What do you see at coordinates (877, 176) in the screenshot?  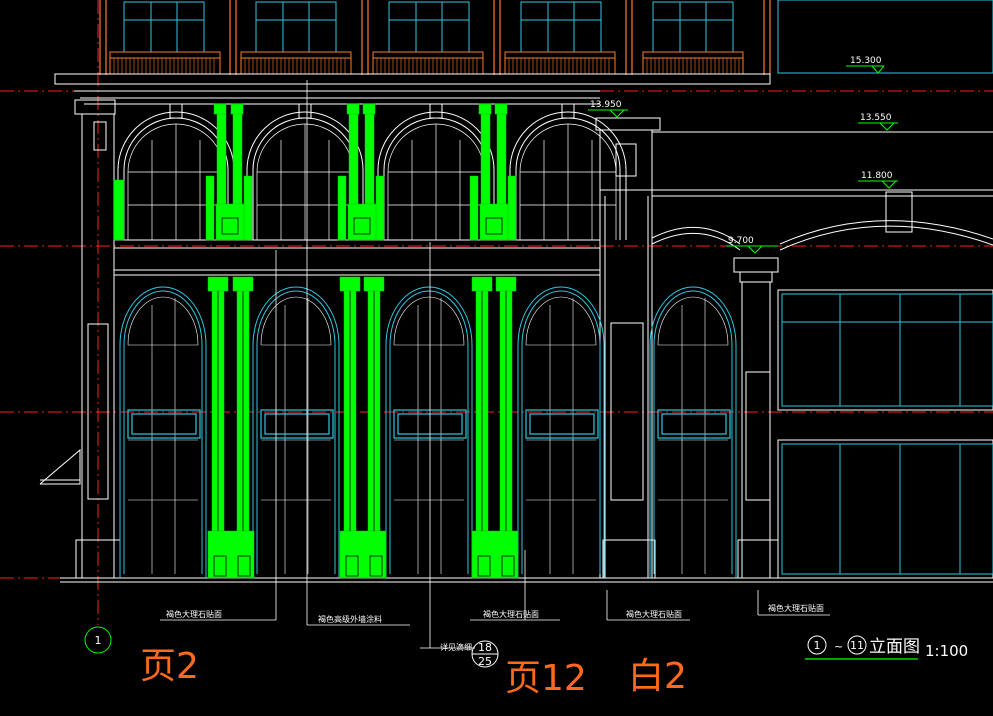 I see `elevation-mark-4: 11.800` at bounding box center [877, 176].